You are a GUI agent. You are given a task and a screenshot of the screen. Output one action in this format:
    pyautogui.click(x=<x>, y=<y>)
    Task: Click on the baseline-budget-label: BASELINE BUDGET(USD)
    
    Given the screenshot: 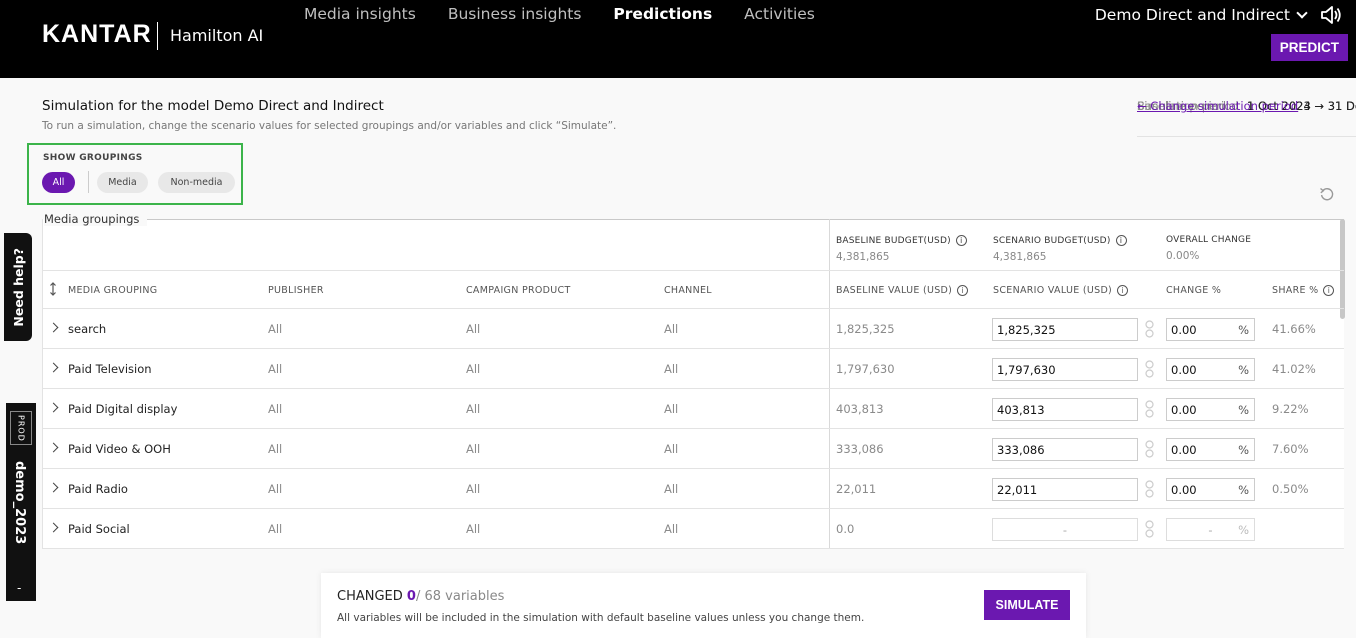 What is the action you would take?
    pyautogui.click(x=893, y=241)
    